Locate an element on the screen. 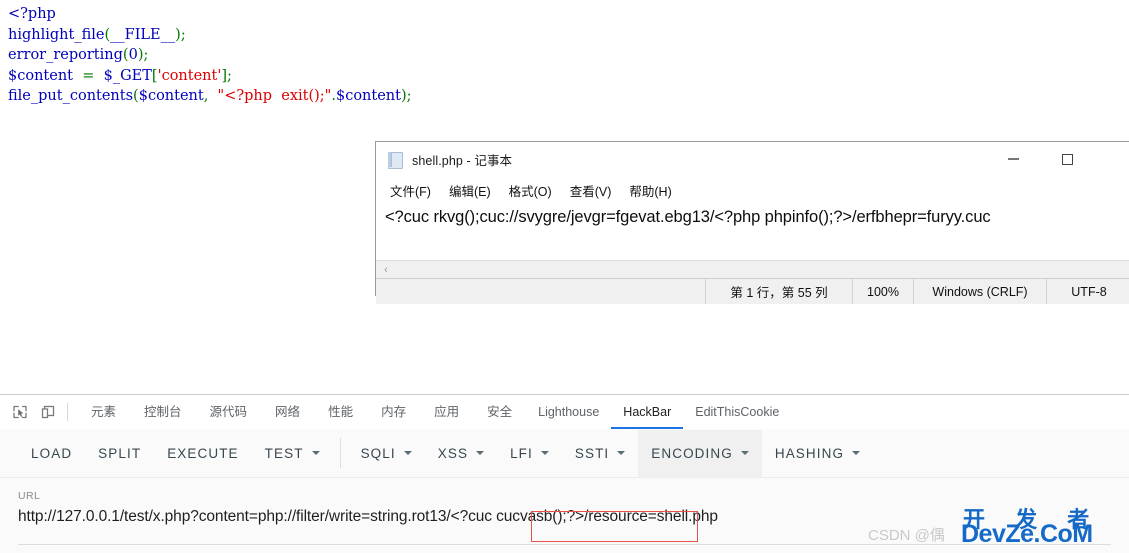 The image size is (1129, 553). hackbar-button-label: TEST is located at coordinates (284, 453).